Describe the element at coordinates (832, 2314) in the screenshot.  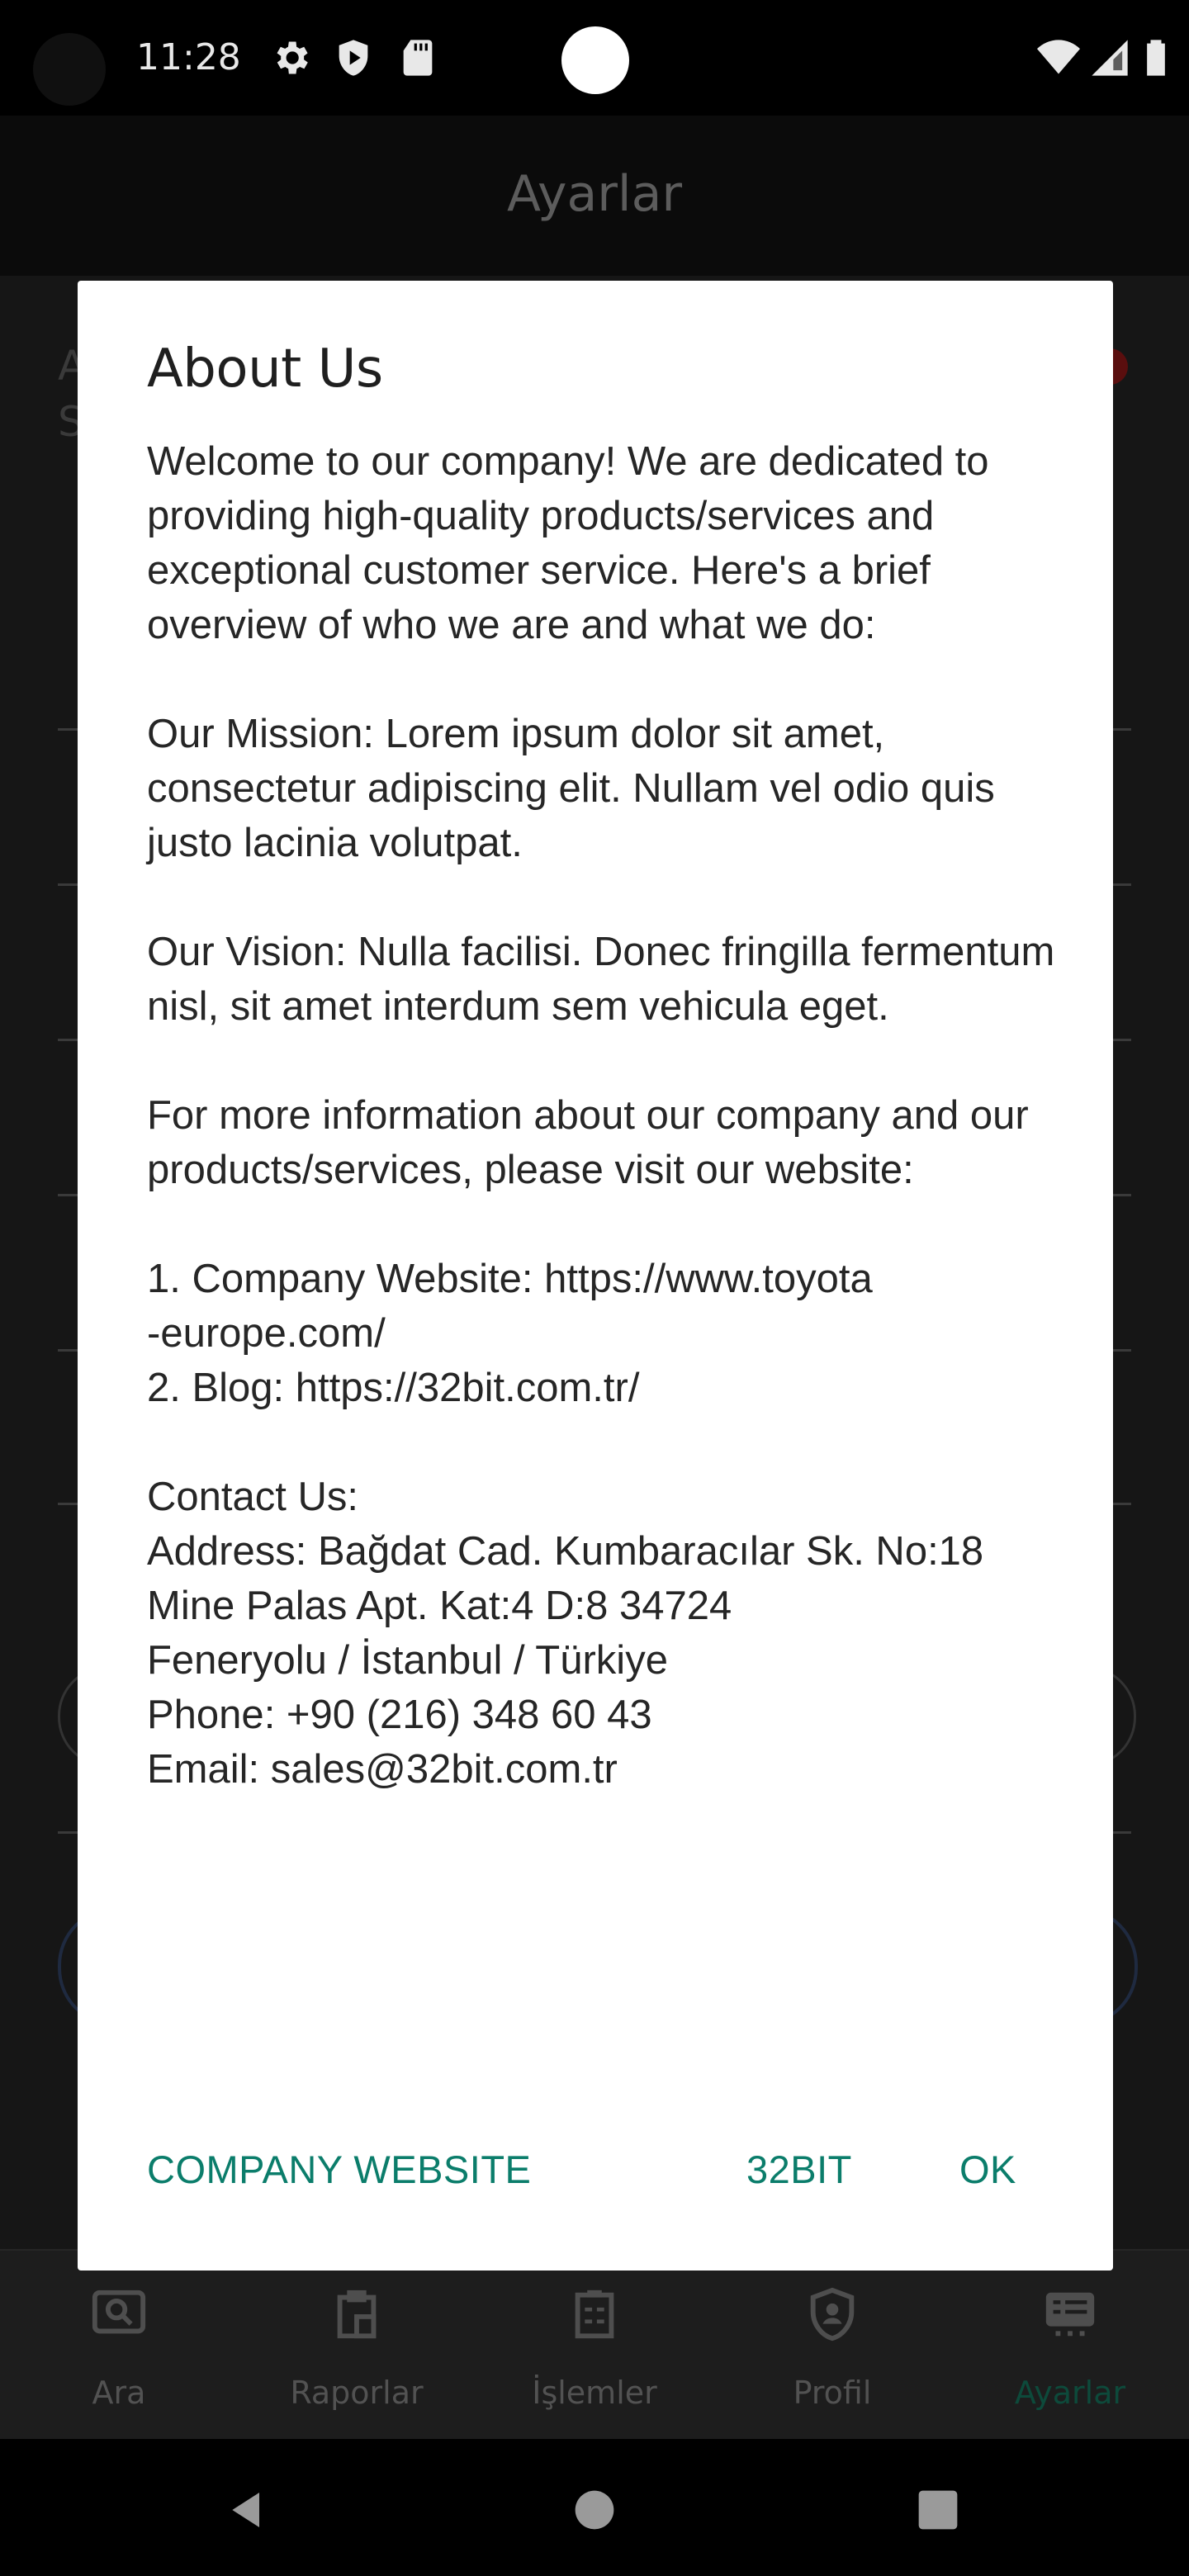
I see `profile-shield-icon` at that location.